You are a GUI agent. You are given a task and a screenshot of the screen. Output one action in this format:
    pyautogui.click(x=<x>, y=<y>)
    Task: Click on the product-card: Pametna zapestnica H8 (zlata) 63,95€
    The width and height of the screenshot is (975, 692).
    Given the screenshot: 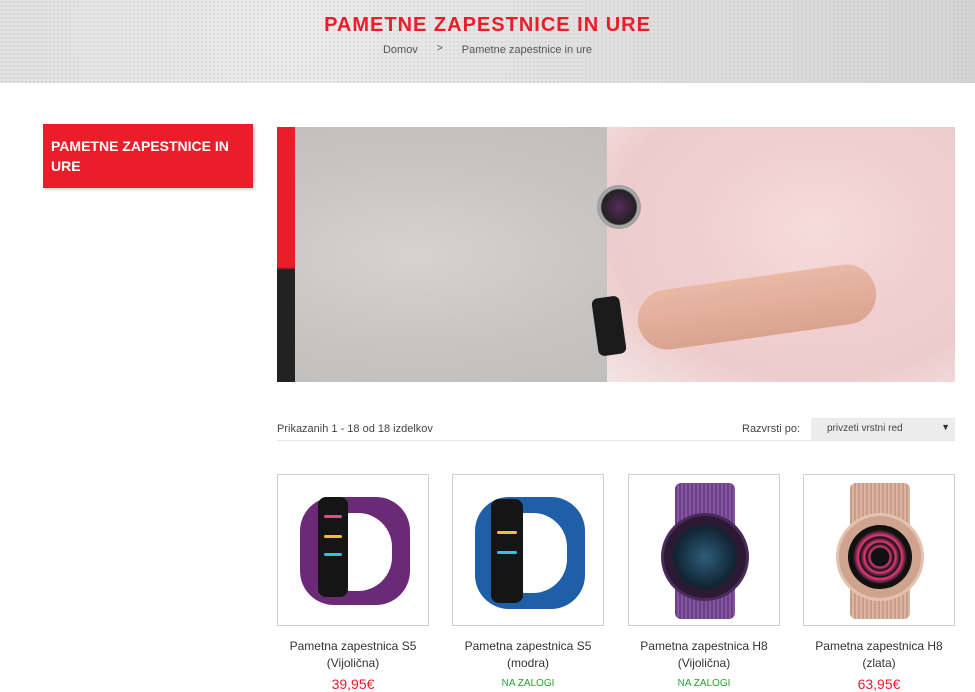 What is the action you would take?
    pyautogui.click(x=879, y=583)
    